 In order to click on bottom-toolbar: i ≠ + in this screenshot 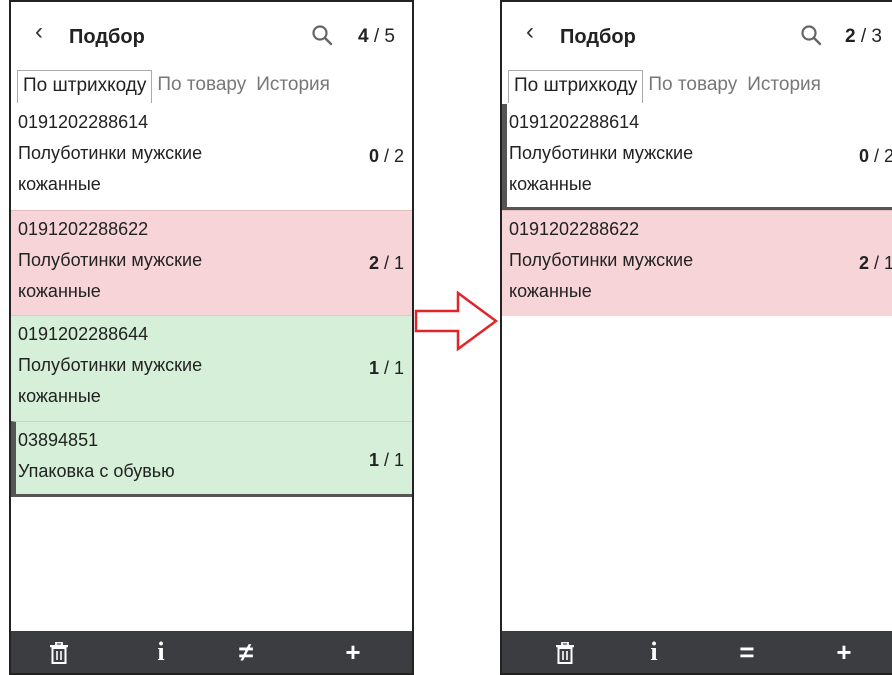, I will do `click(211, 652)`.